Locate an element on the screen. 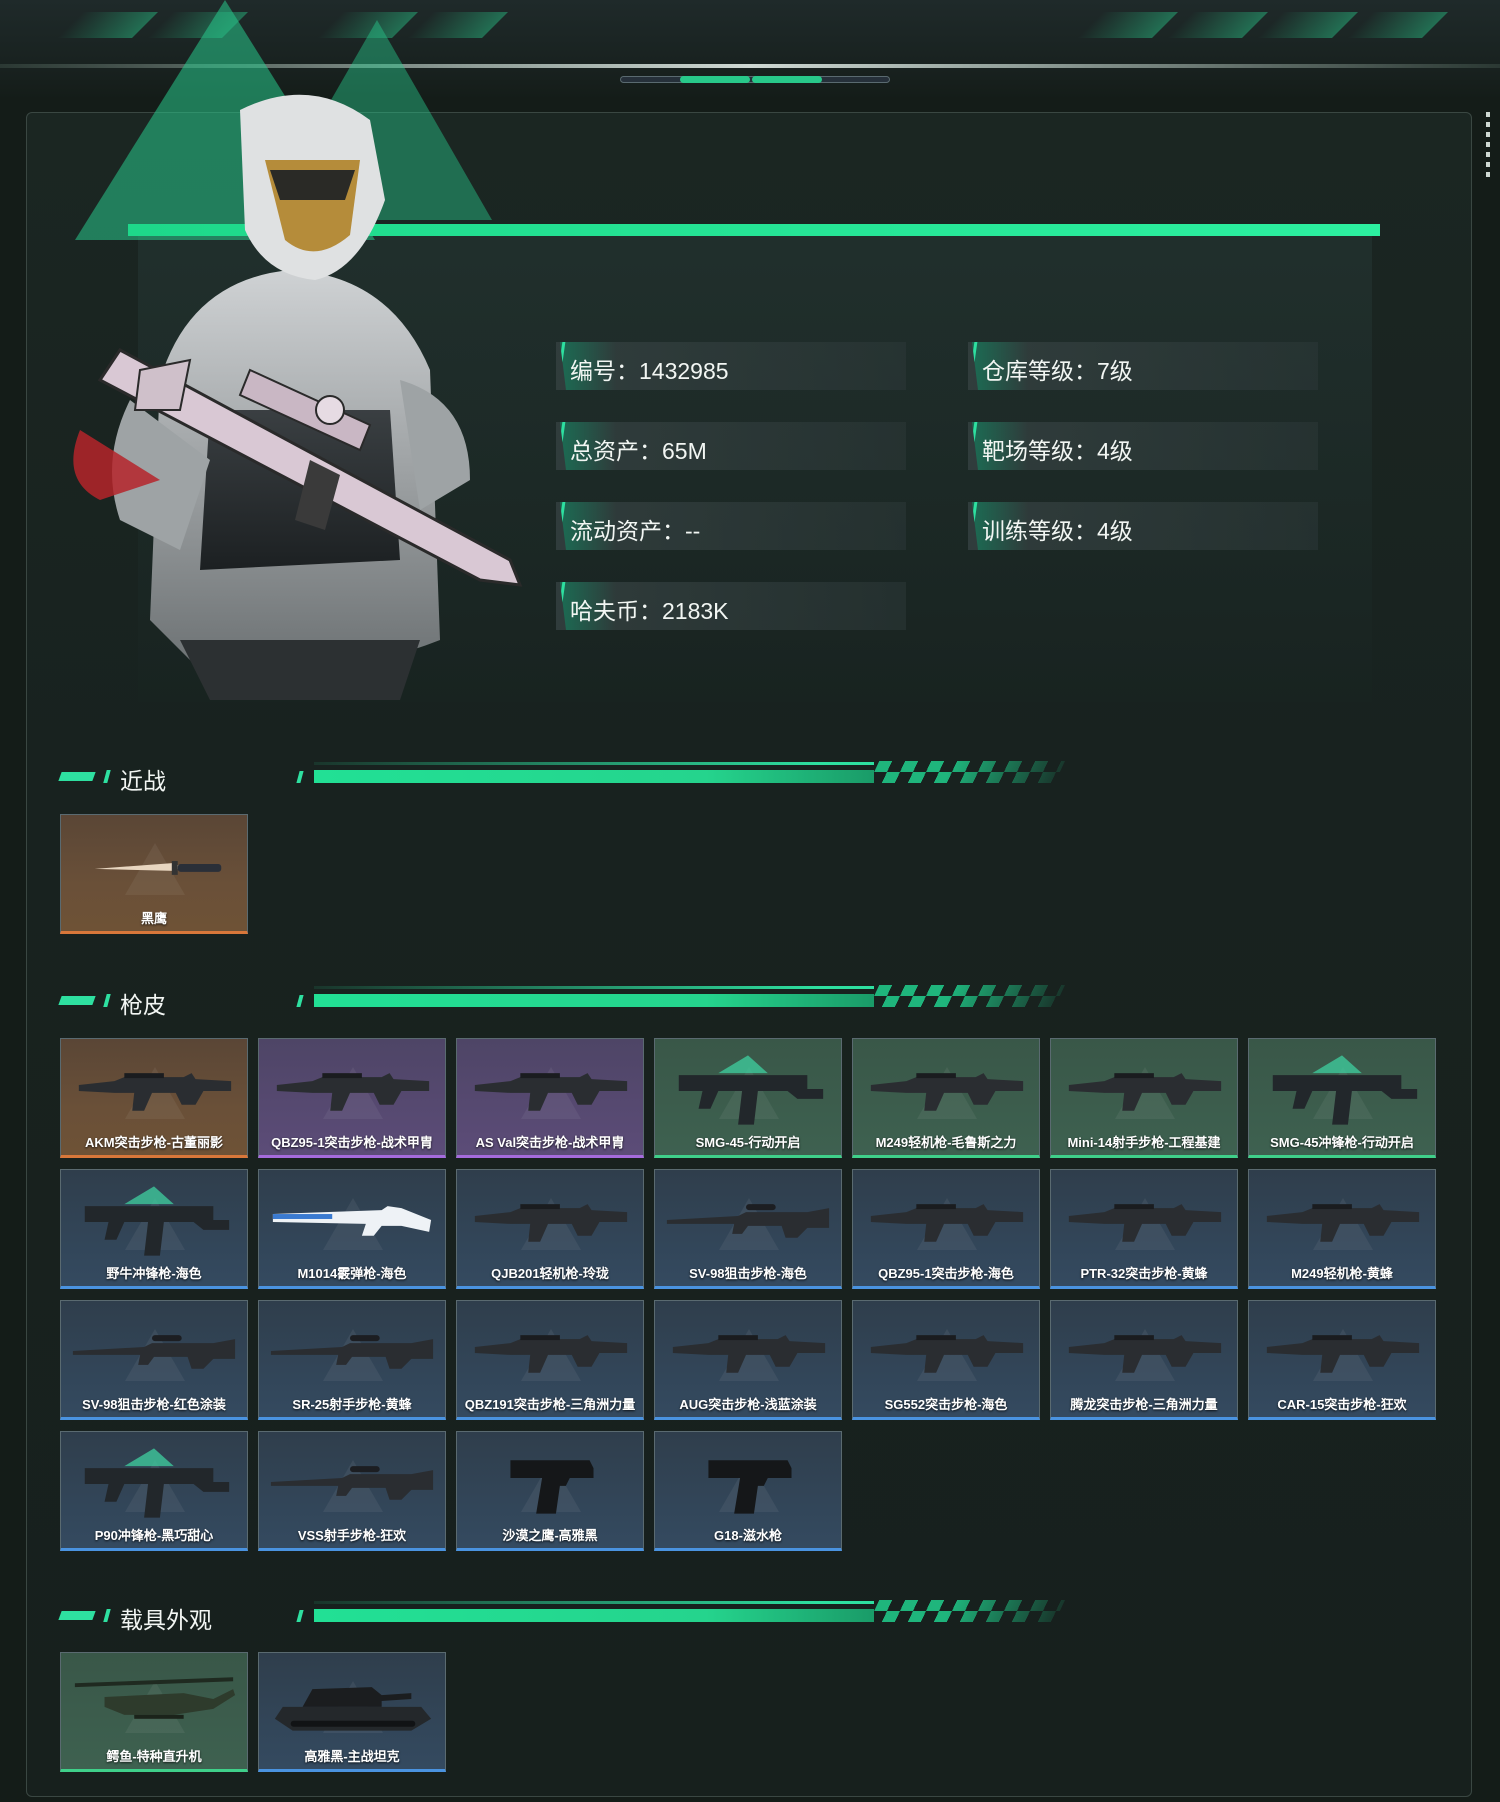 This screenshot has height=1802, width=1500. item-name: SMG-45冲锋枪-行动开启 is located at coordinates (1342, 1142).